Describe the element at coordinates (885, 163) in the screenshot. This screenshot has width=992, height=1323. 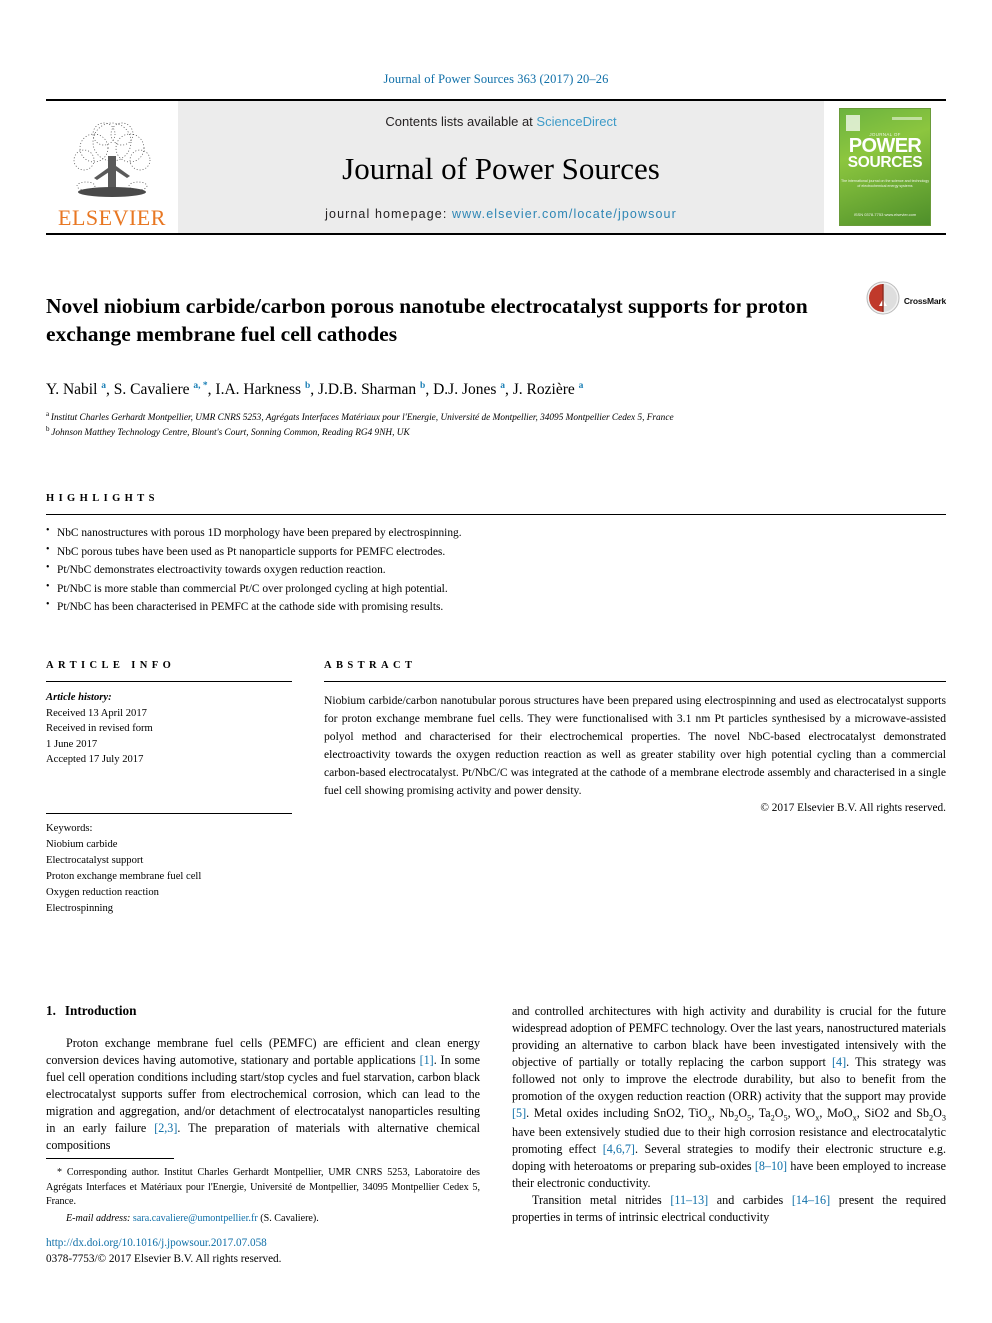
I see `cover-title-line2: SOURCES` at that location.